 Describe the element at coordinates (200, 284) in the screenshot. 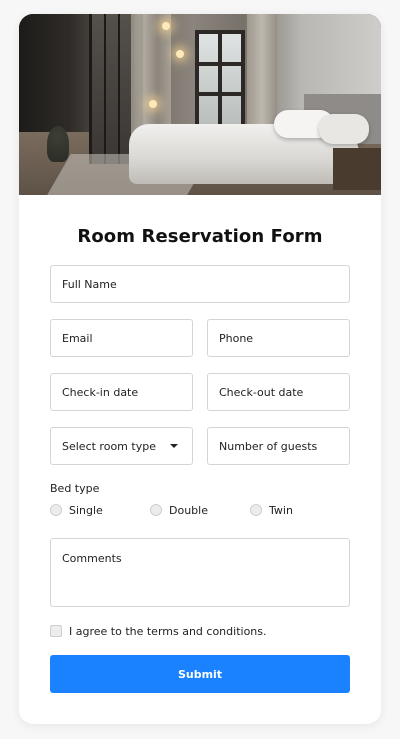

I see `full-name-input: Full Name` at that location.